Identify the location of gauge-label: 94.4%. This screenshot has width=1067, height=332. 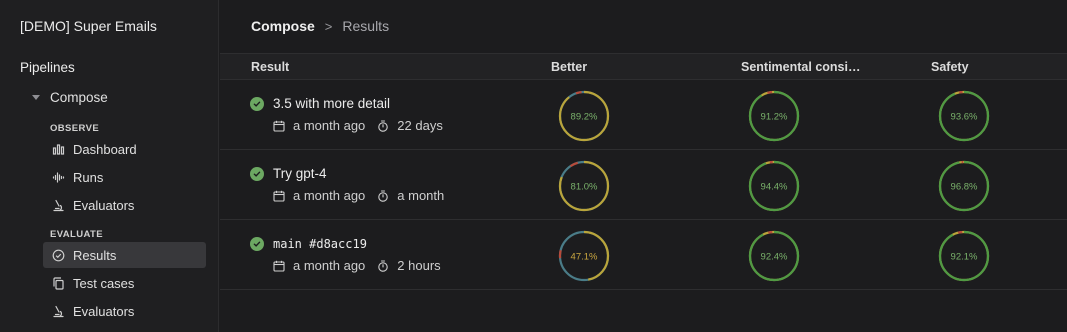
(774, 187).